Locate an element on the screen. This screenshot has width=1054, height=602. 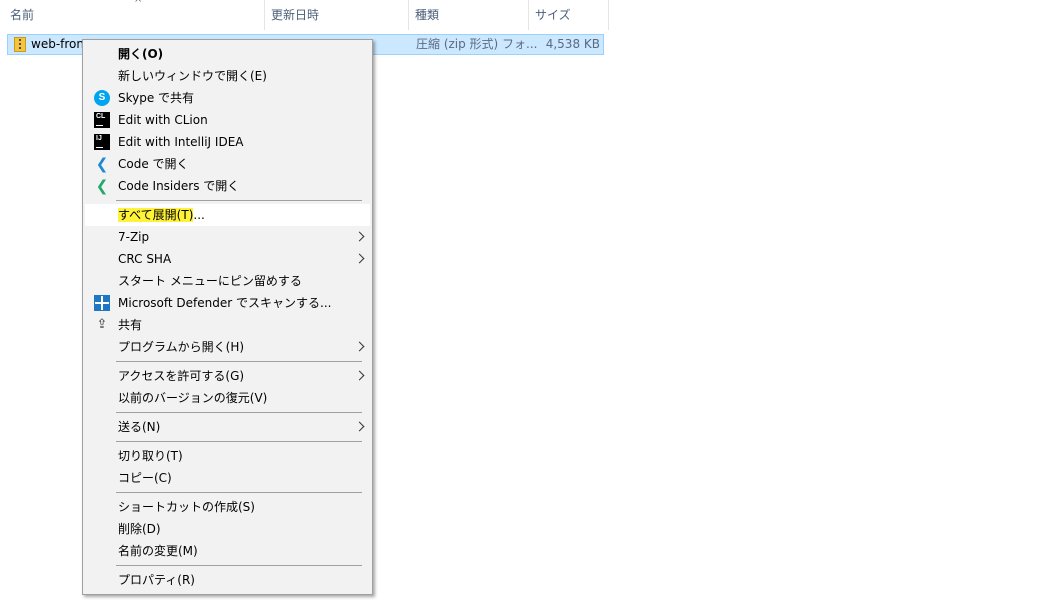
menu-item-crc-sha: CRC SHA is located at coordinates (227, 259).